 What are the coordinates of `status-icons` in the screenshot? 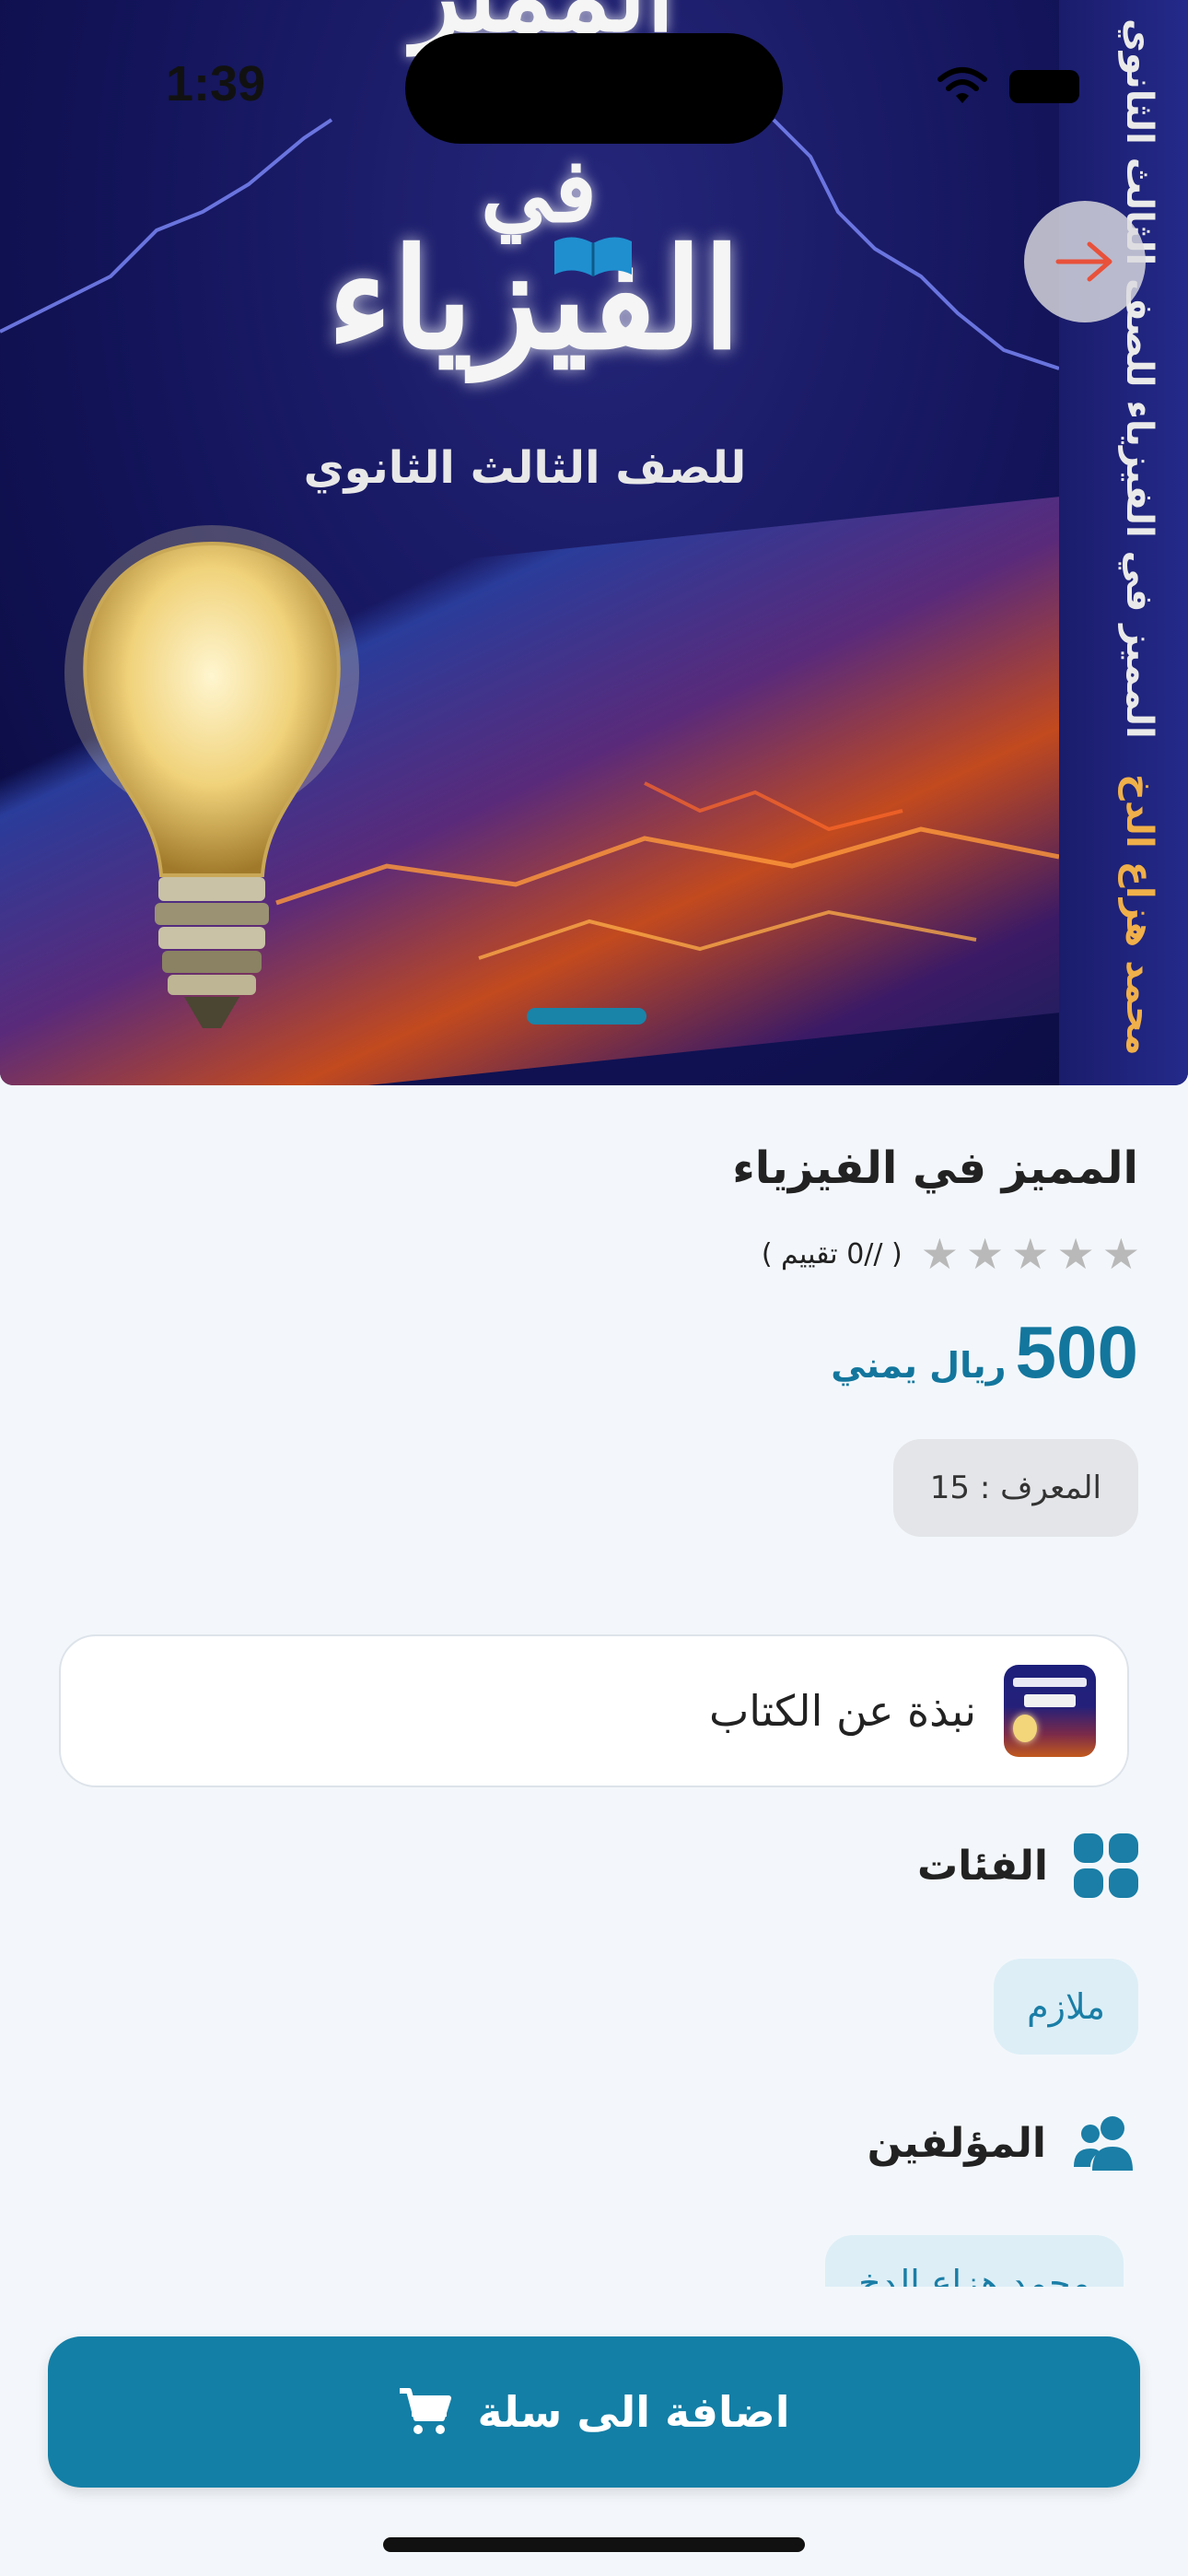 It's located at (1007, 86).